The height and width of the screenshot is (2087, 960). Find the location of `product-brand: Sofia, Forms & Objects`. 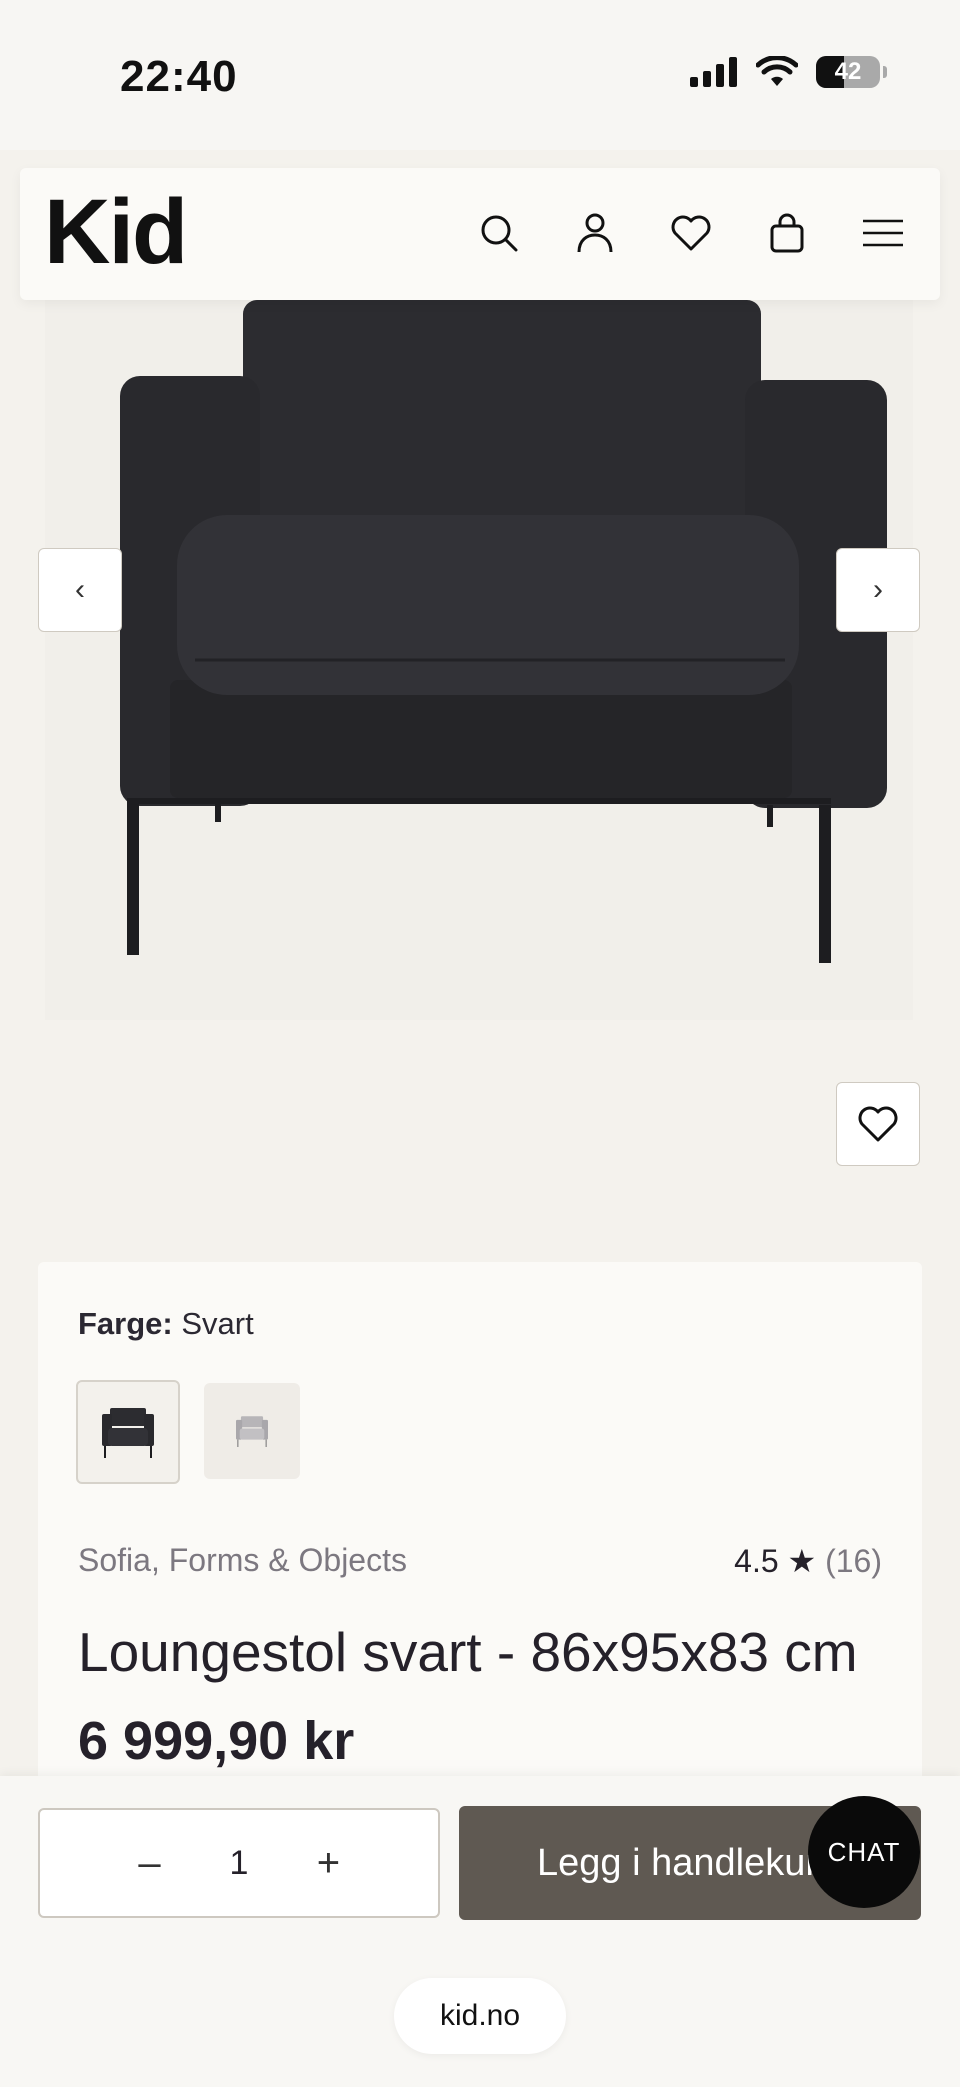

product-brand: Sofia, Forms & Objects is located at coordinates (242, 1560).